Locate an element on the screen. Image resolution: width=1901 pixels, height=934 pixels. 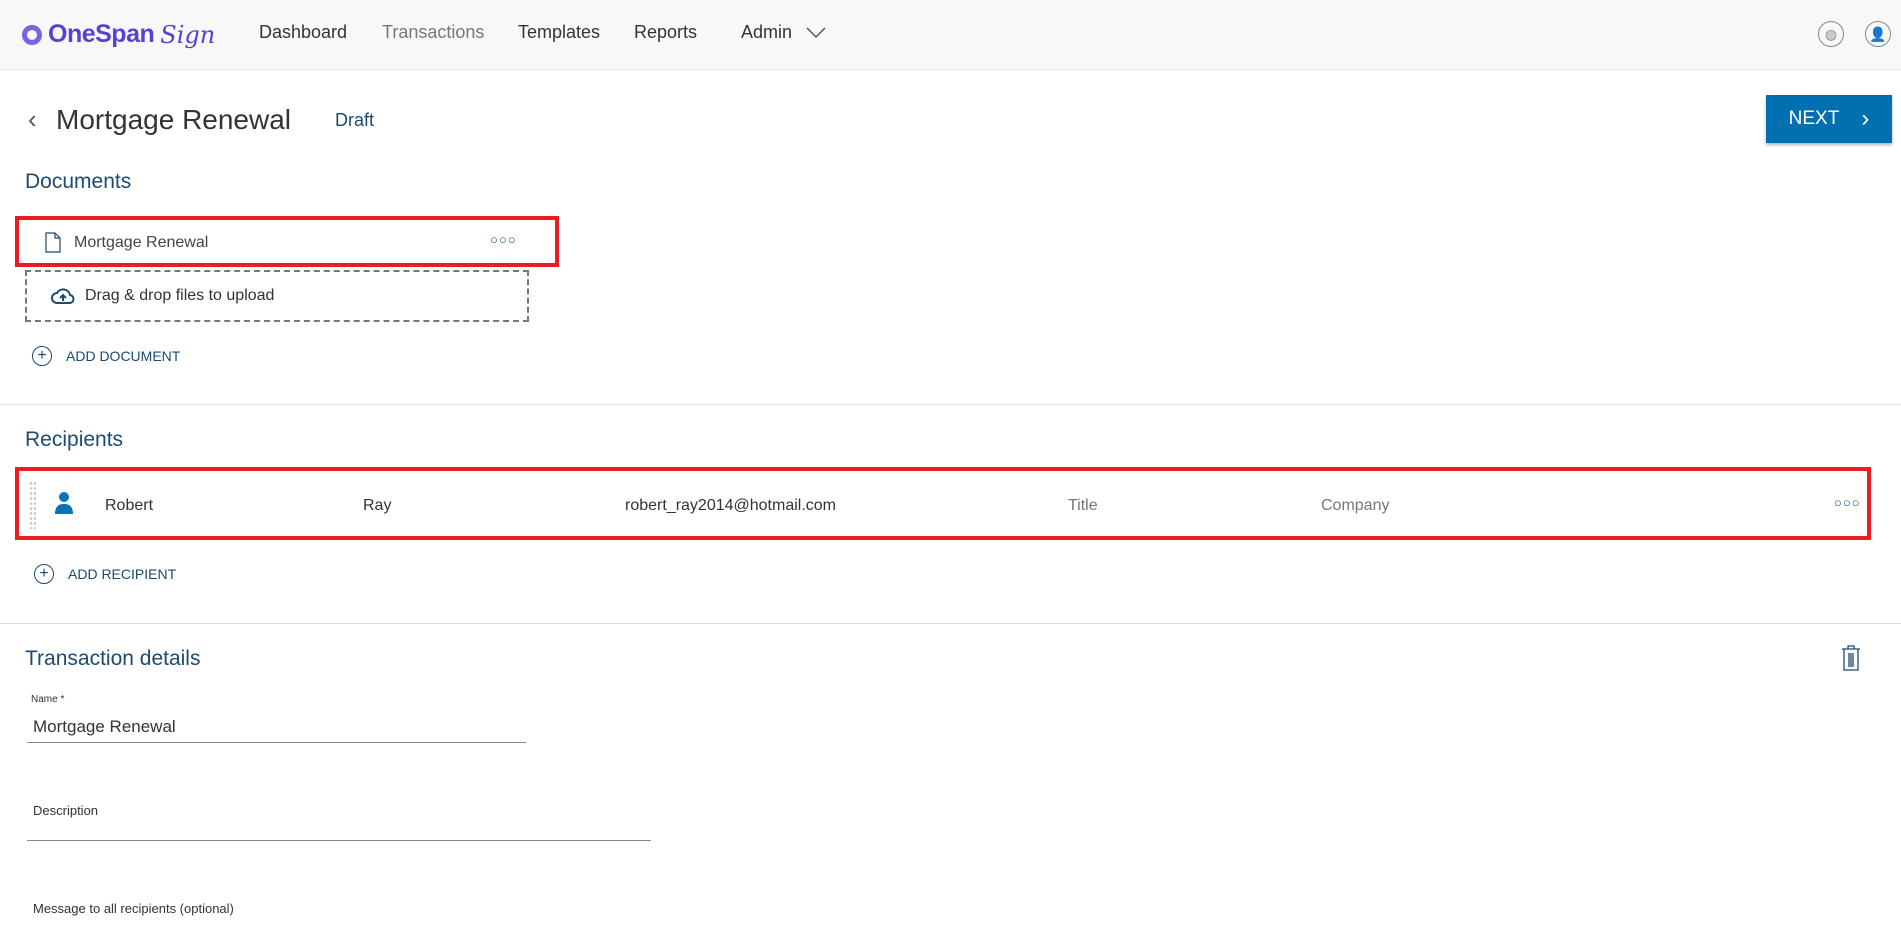
nav-templates: Templates is located at coordinates (559, 32).